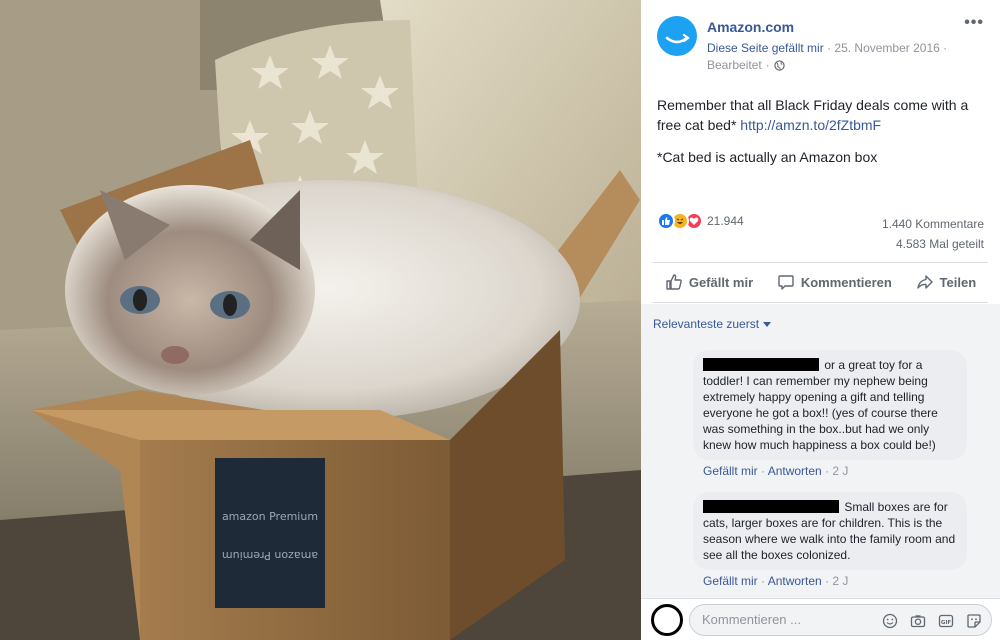  What do you see at coordinates (933, 244) in the screenshot?
I see `share-count: 4.583 Mal geteilt` at bounding box center [933, 244].